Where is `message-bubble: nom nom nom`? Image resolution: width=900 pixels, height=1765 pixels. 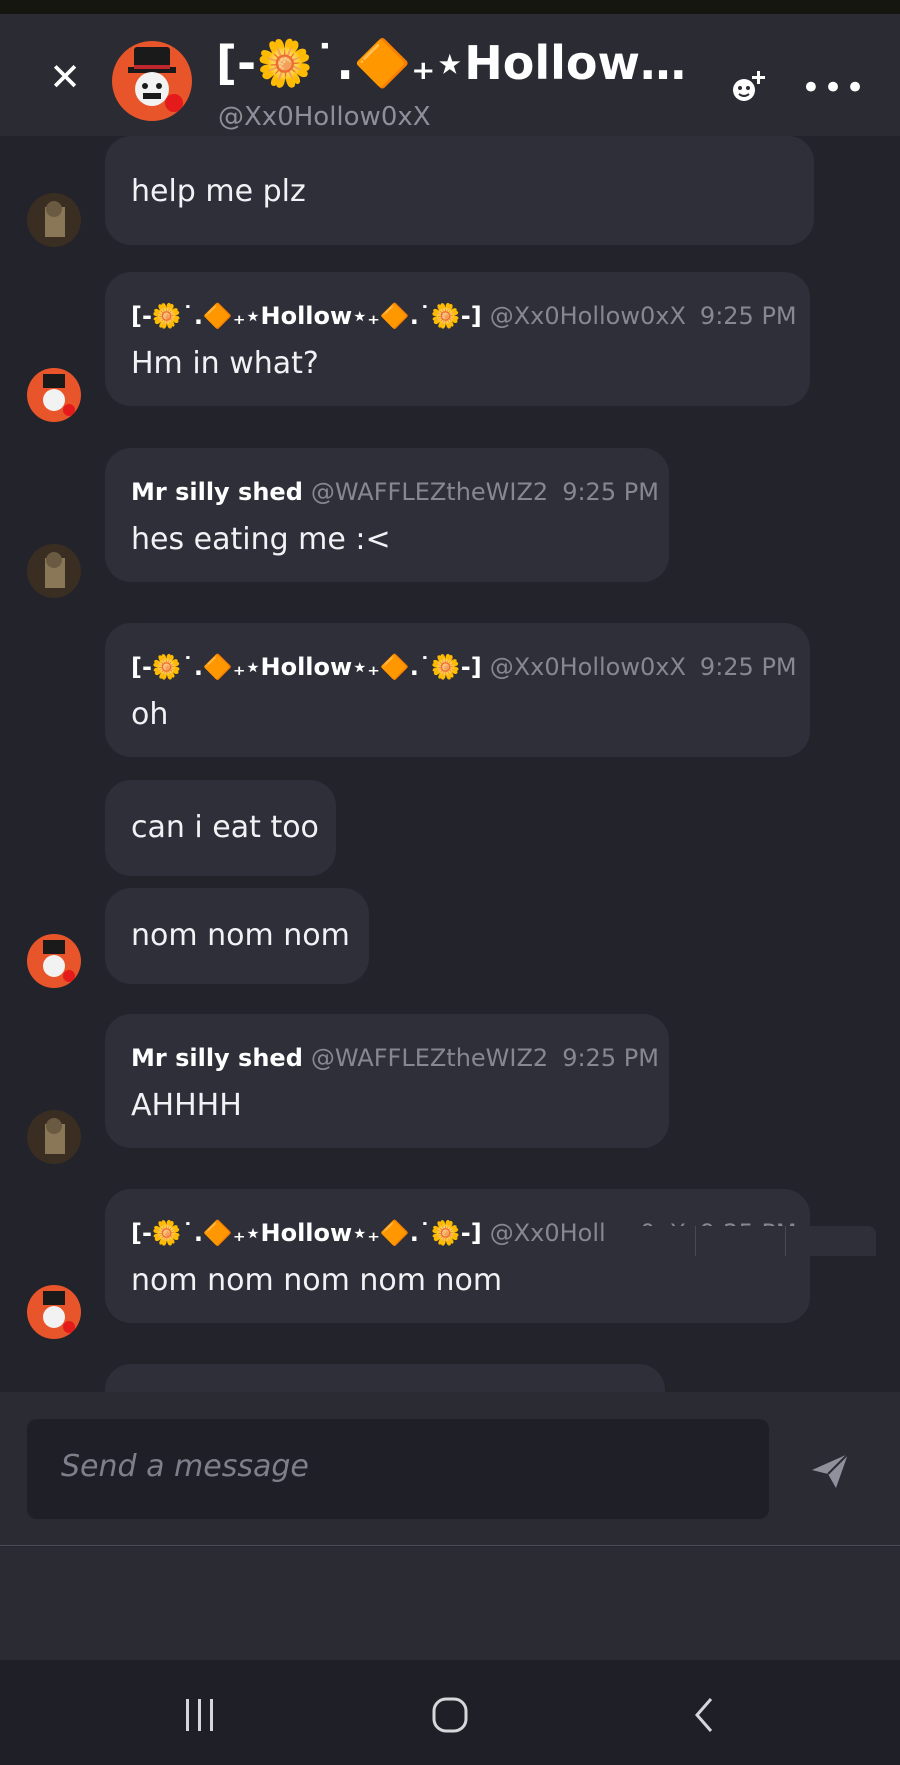 message-bubble: nom nom nom is located at coordinates (237, 936).